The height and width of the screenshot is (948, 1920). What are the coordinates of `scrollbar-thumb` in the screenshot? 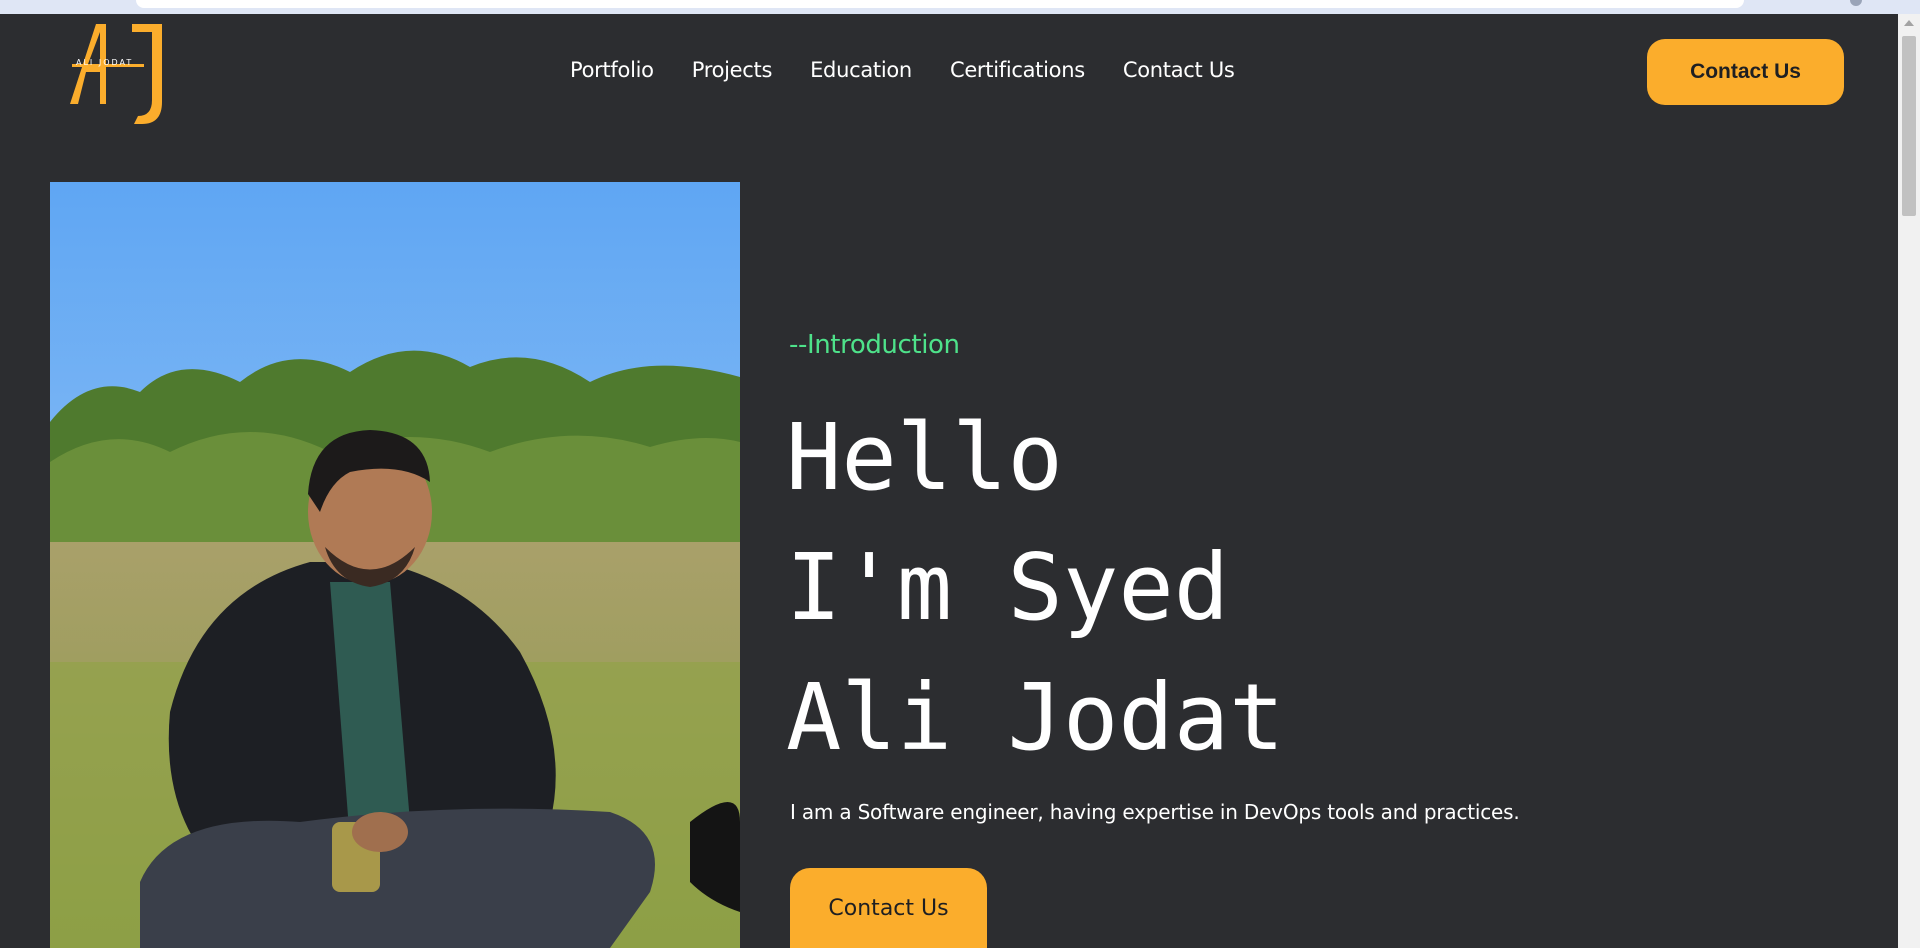 It's located at (1909, 126).